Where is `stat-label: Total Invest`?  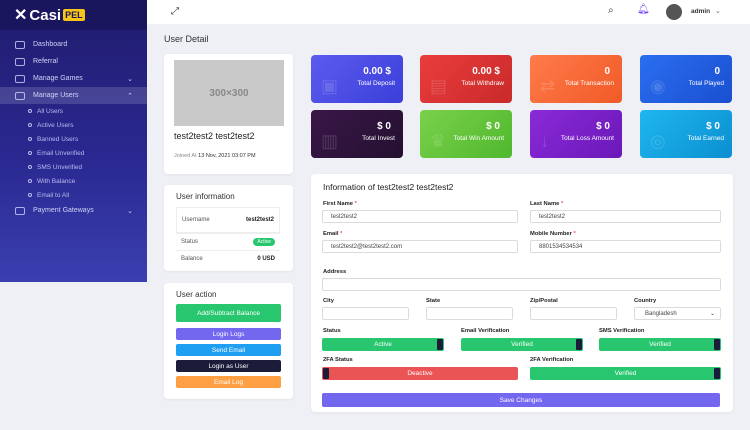 stat-label: Total Invest is located at coordinates (378, 138).